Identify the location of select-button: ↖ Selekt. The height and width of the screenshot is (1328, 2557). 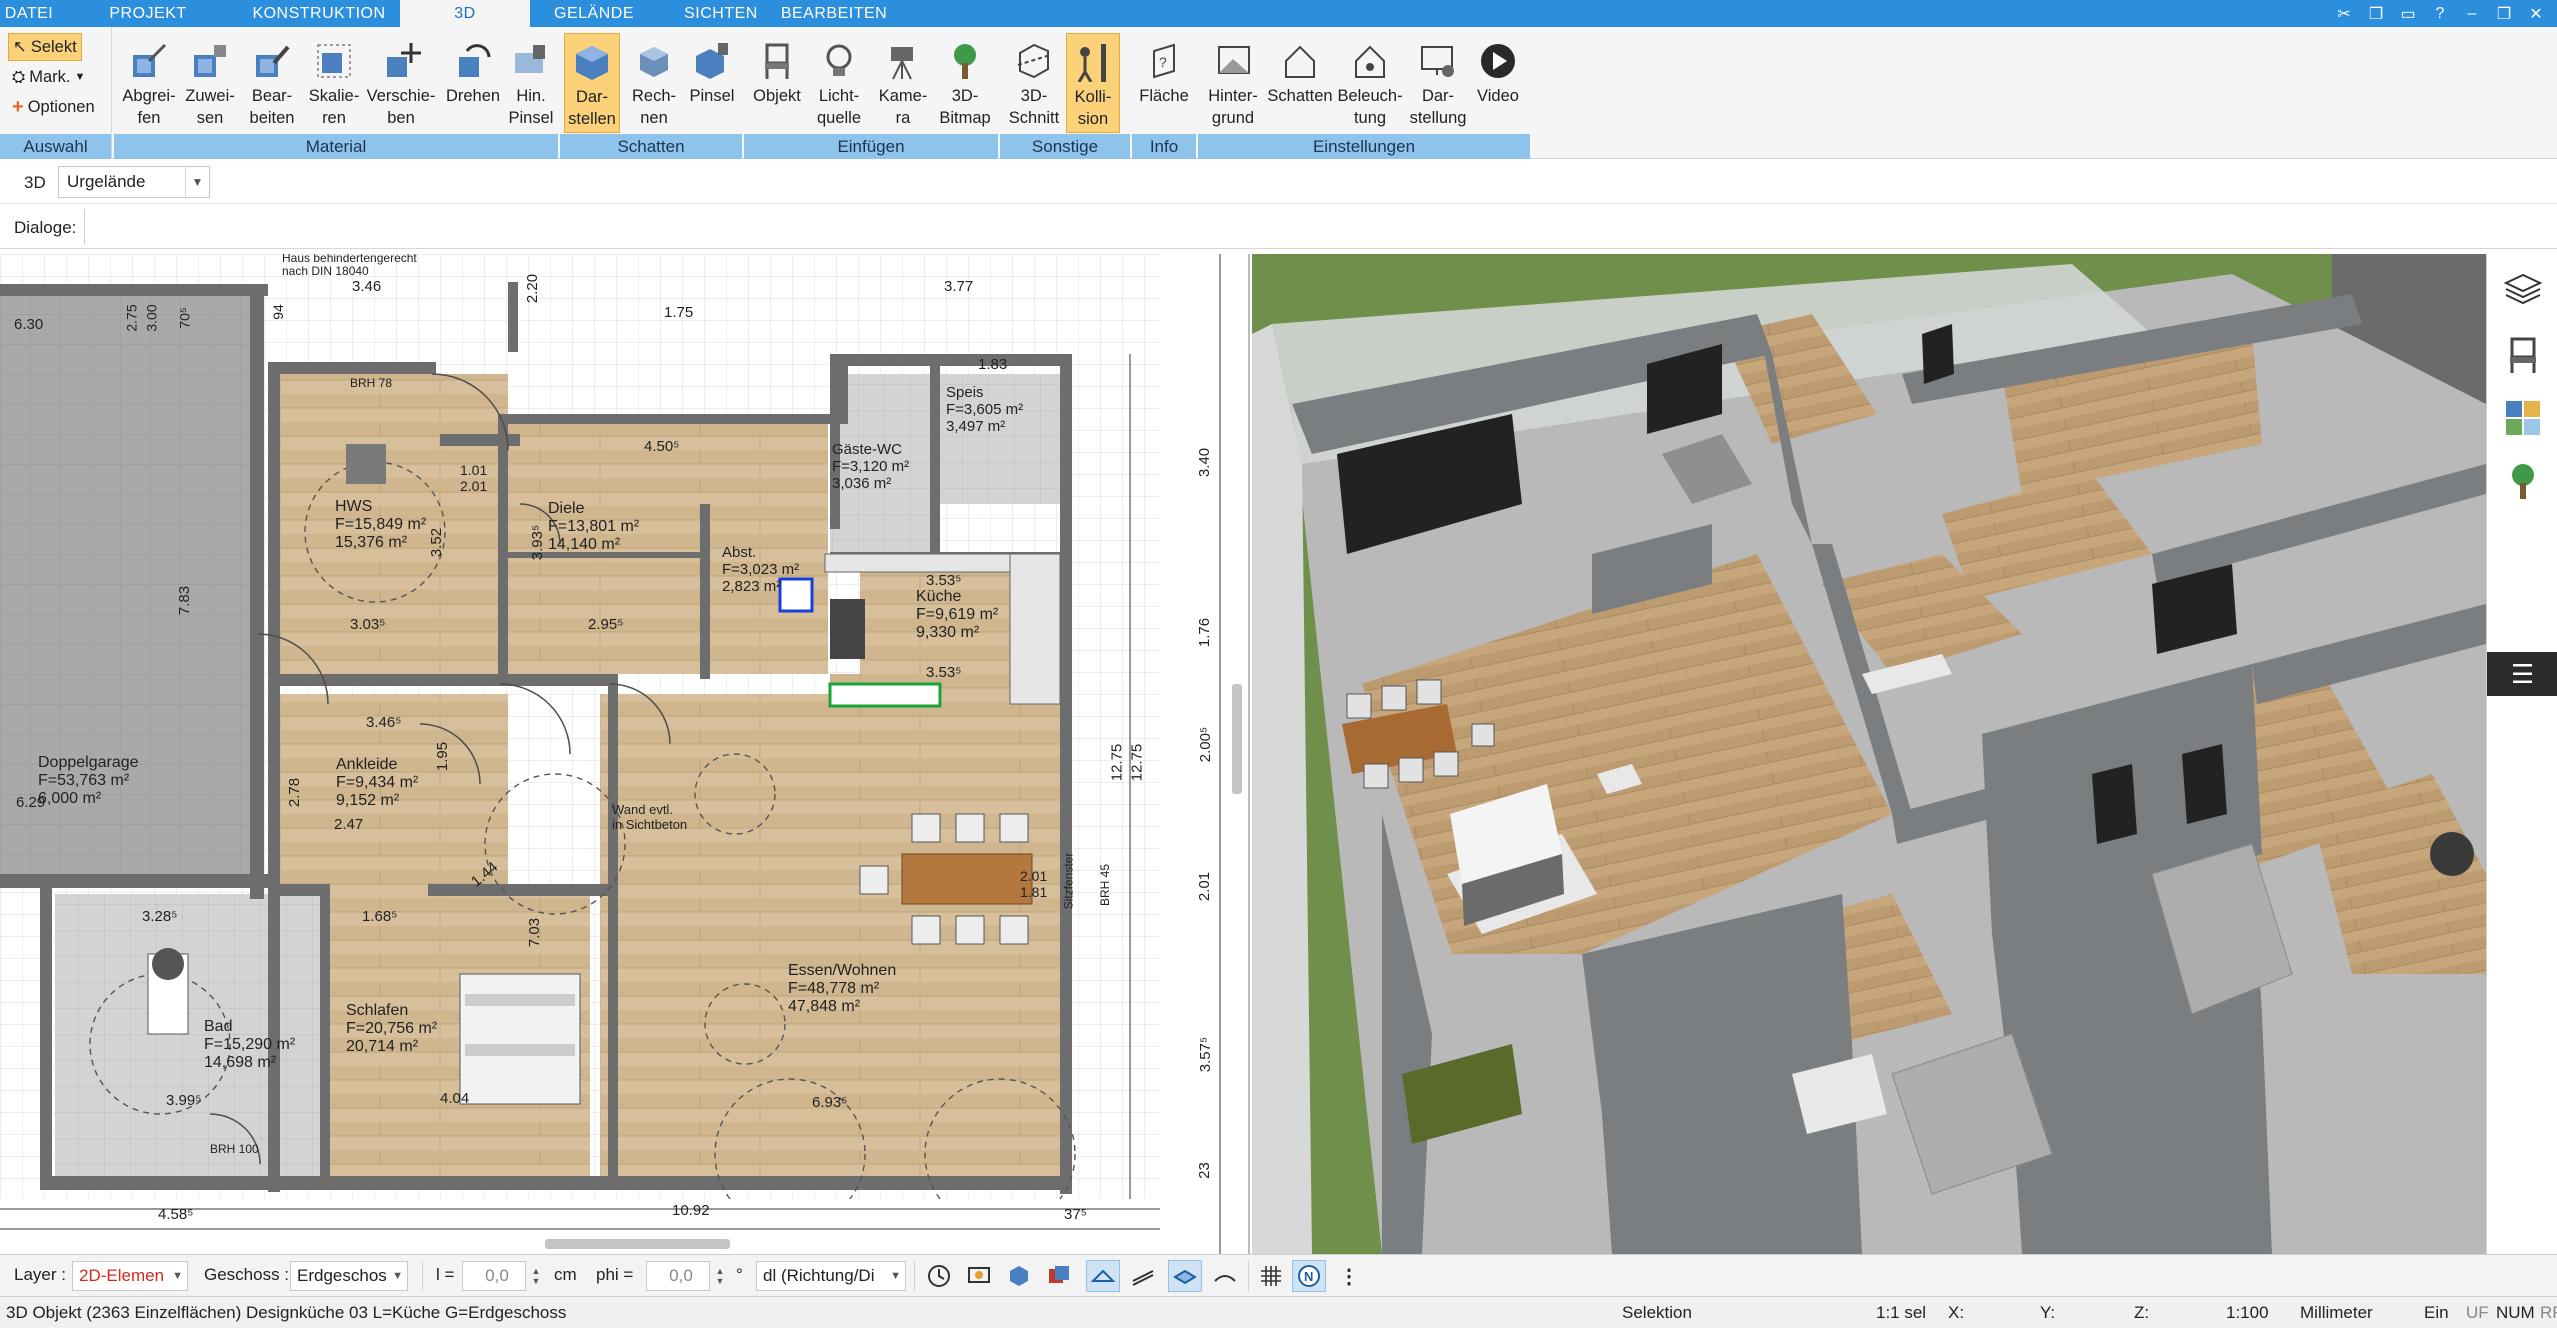
(45, 47).